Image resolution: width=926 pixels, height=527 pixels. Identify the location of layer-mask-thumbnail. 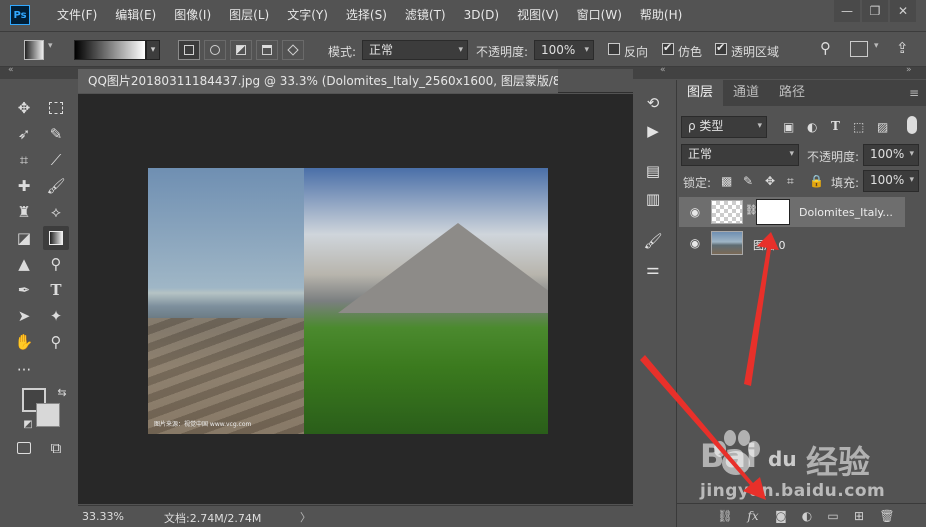
(773, 212).